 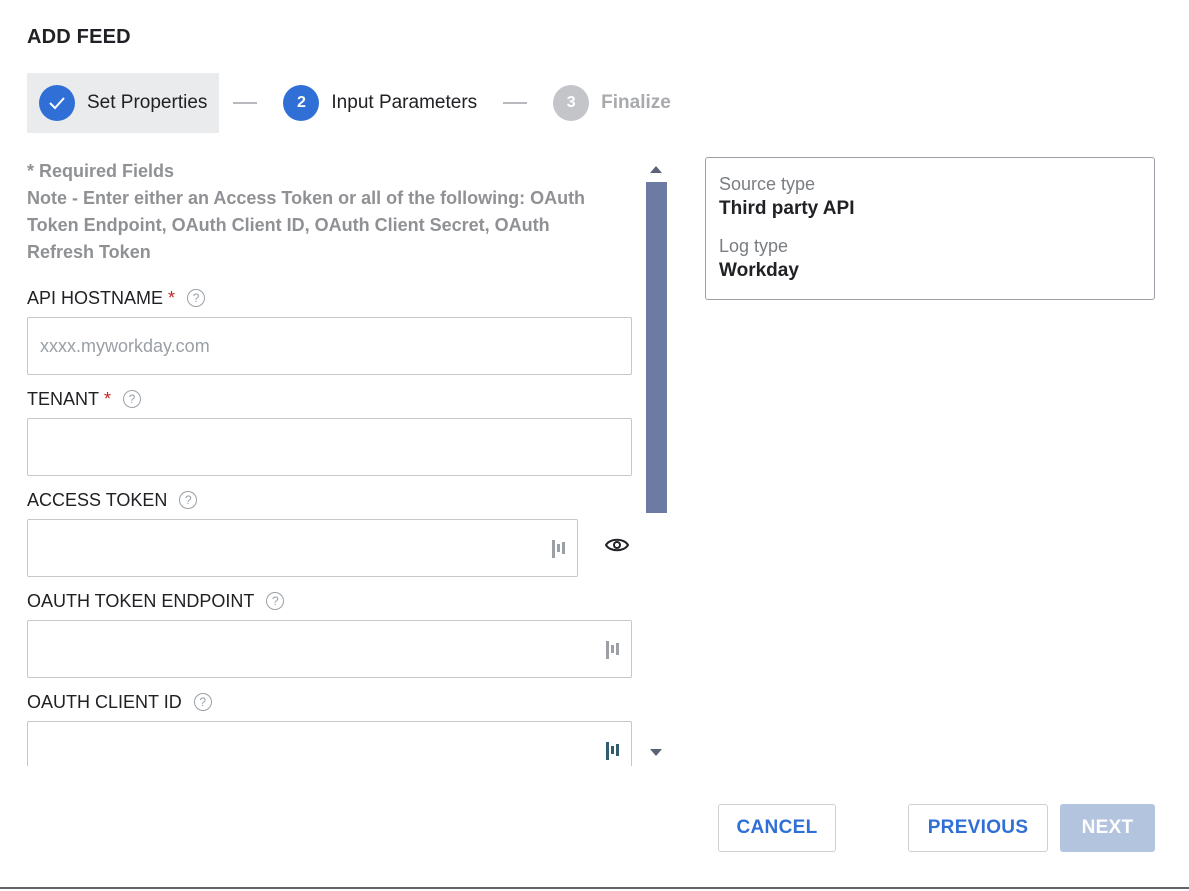 What do you see at coordinates (333, 399) in the screenshot?
I see `tenant-label: TENANT * ?` at bounding box center [333, 399].